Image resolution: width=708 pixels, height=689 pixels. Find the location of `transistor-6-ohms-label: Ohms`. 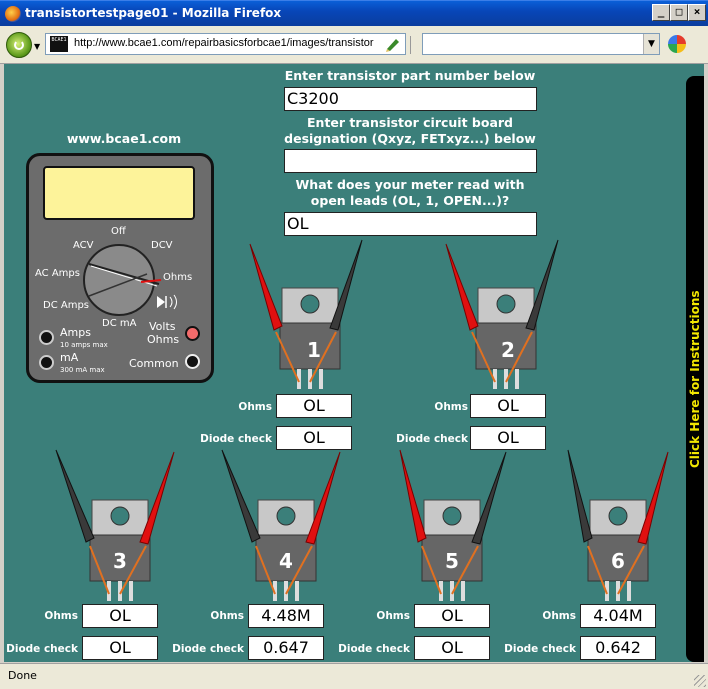

transistor-6-ohms-label: Ohms is located at coordinates (559, 616).